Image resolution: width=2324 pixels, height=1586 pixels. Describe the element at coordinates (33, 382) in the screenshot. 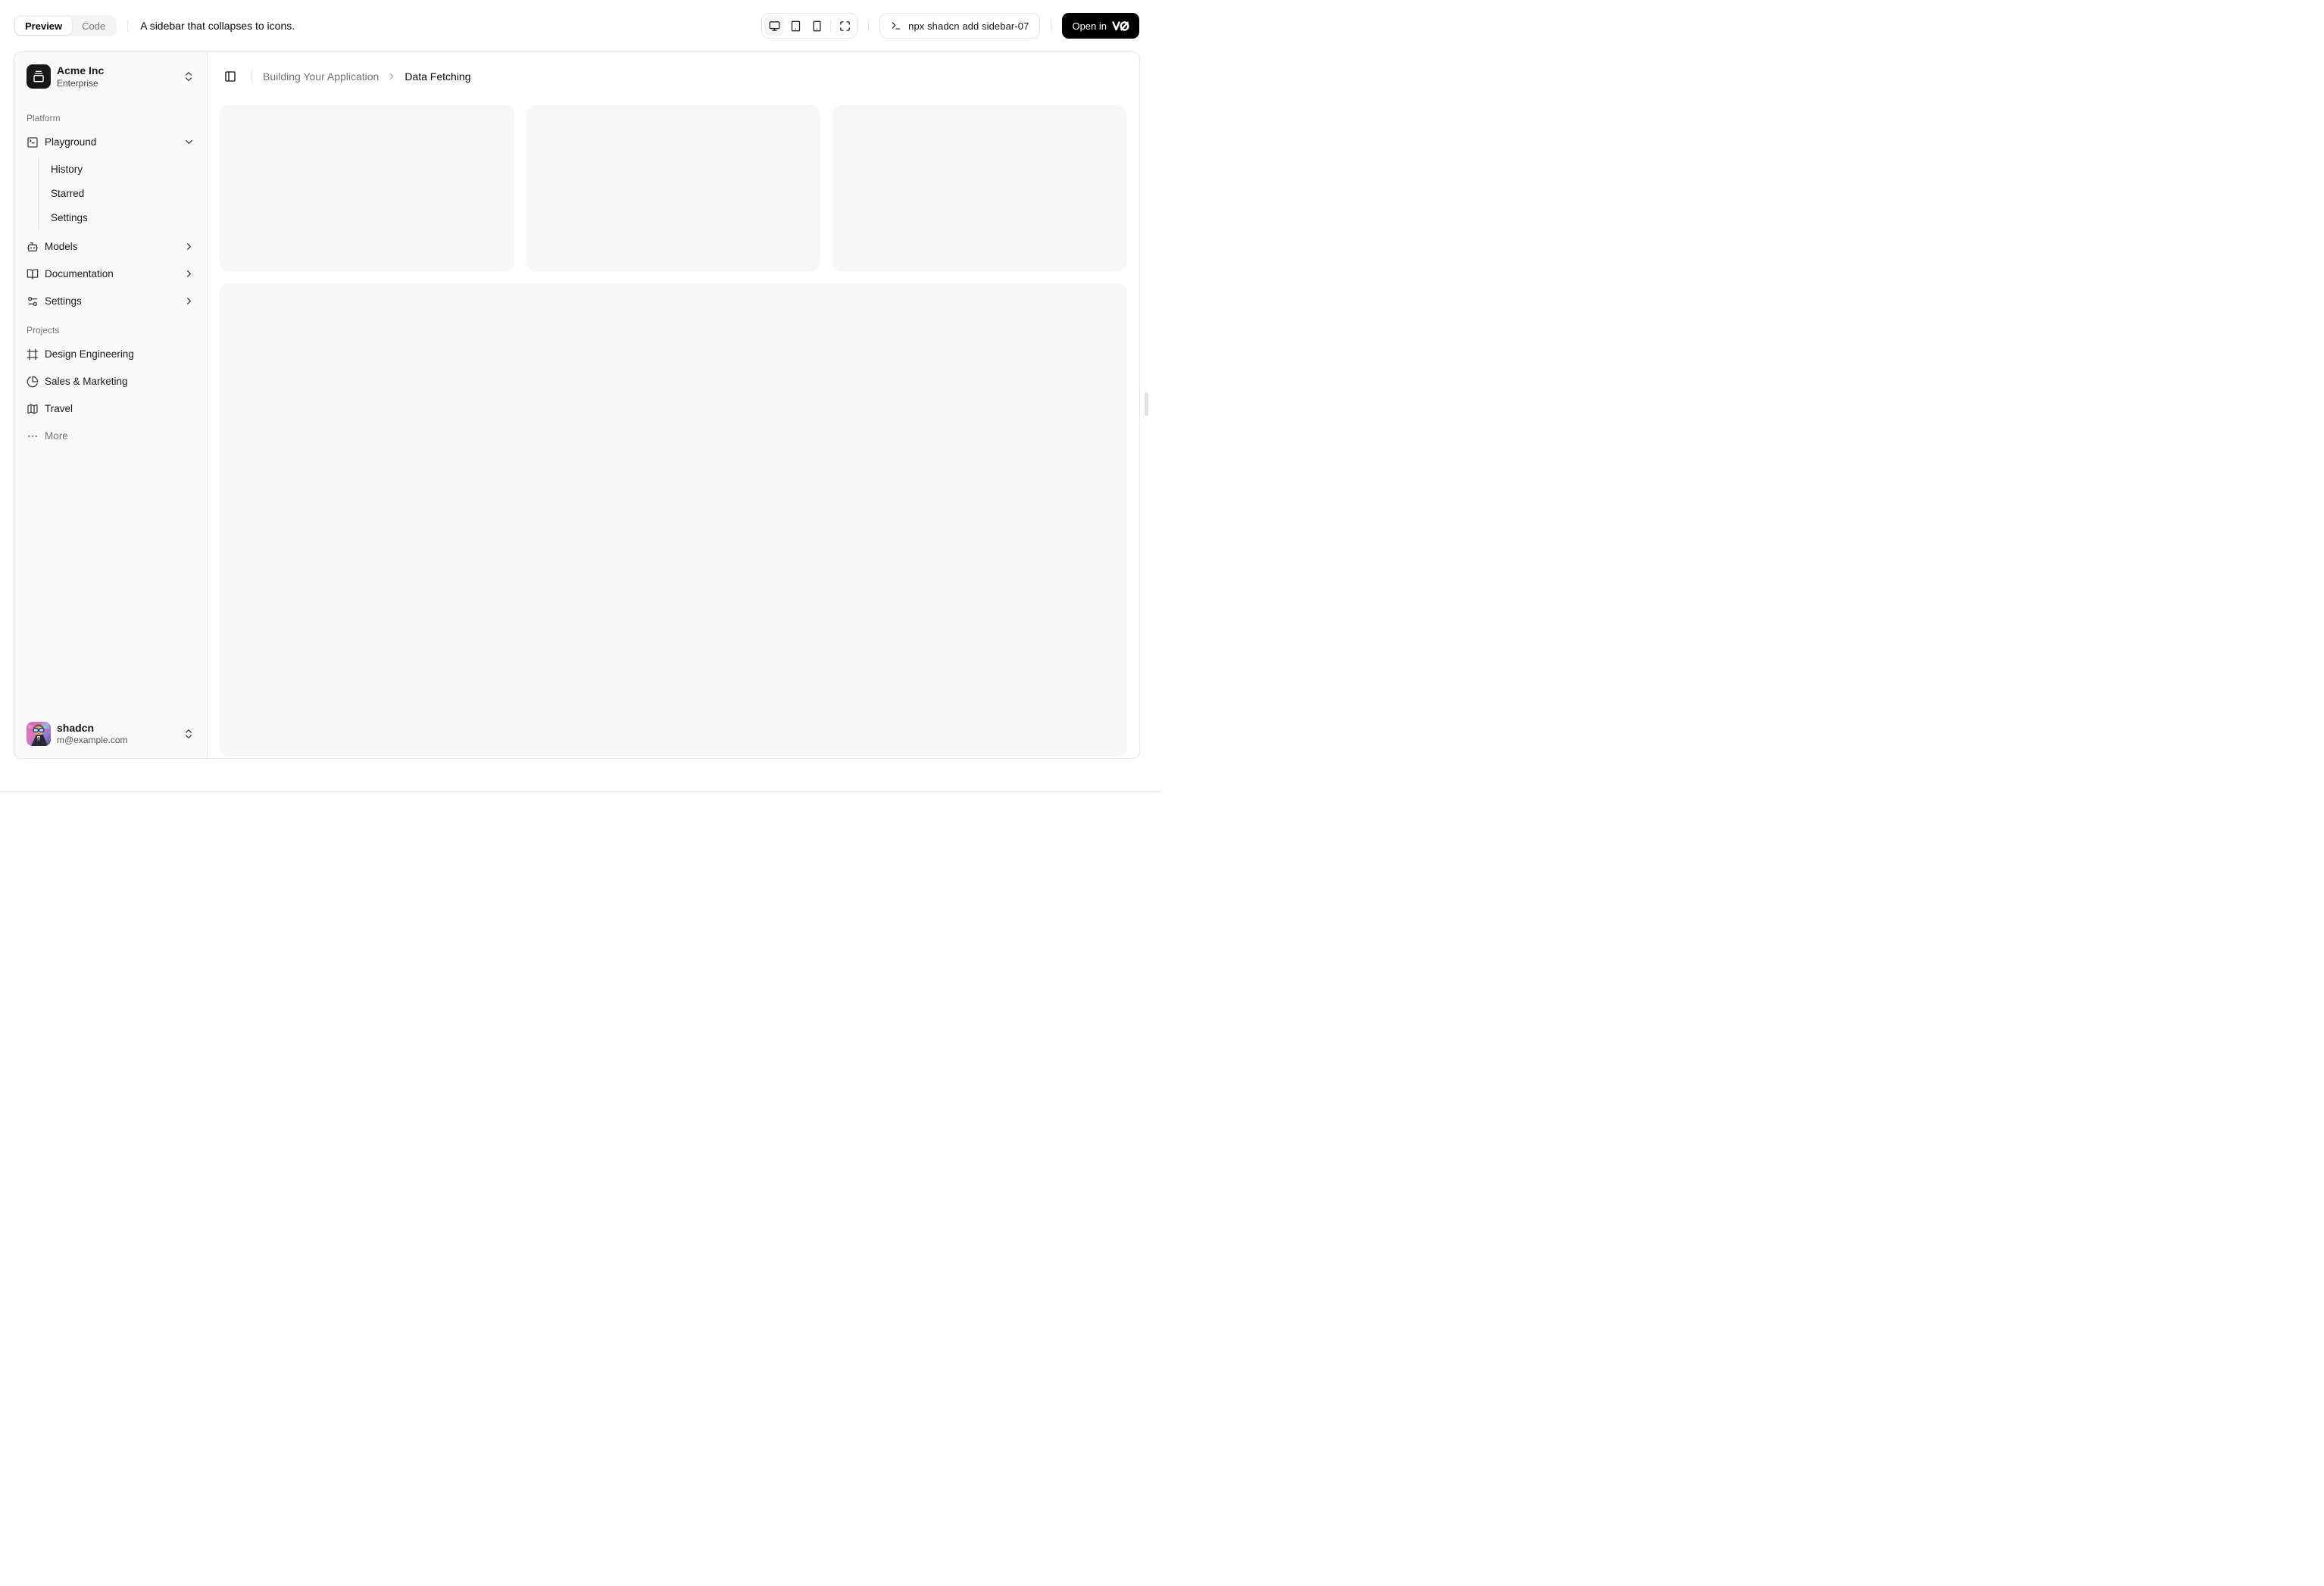

I see `chart-pie-icon` at that location.